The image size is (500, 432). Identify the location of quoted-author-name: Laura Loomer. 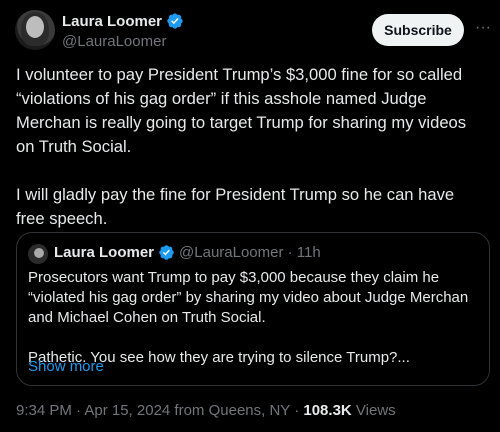
(104, 252).